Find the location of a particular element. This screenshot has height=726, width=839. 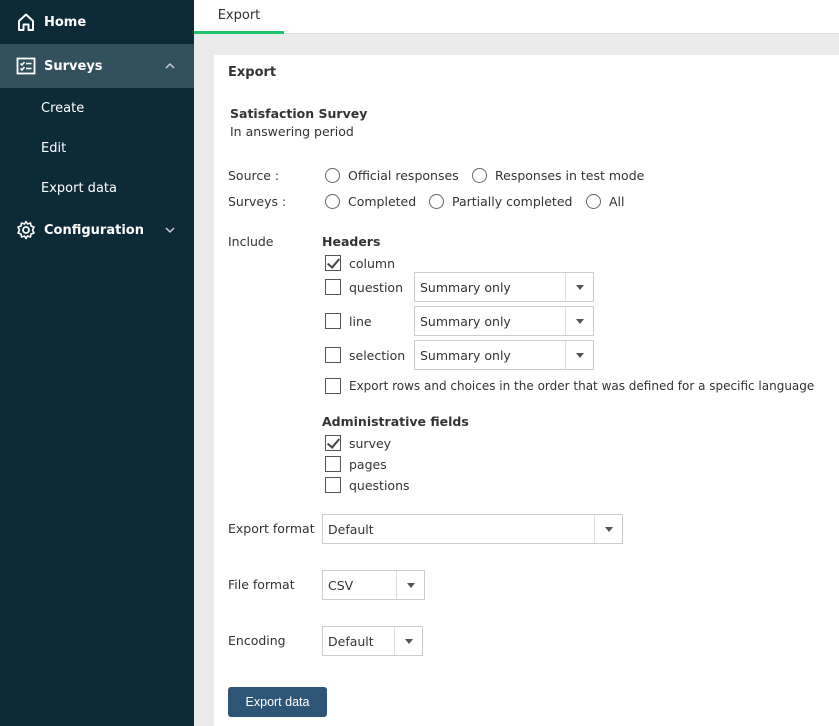

source-official-label: Official responses is located at coordinates (403, 175).